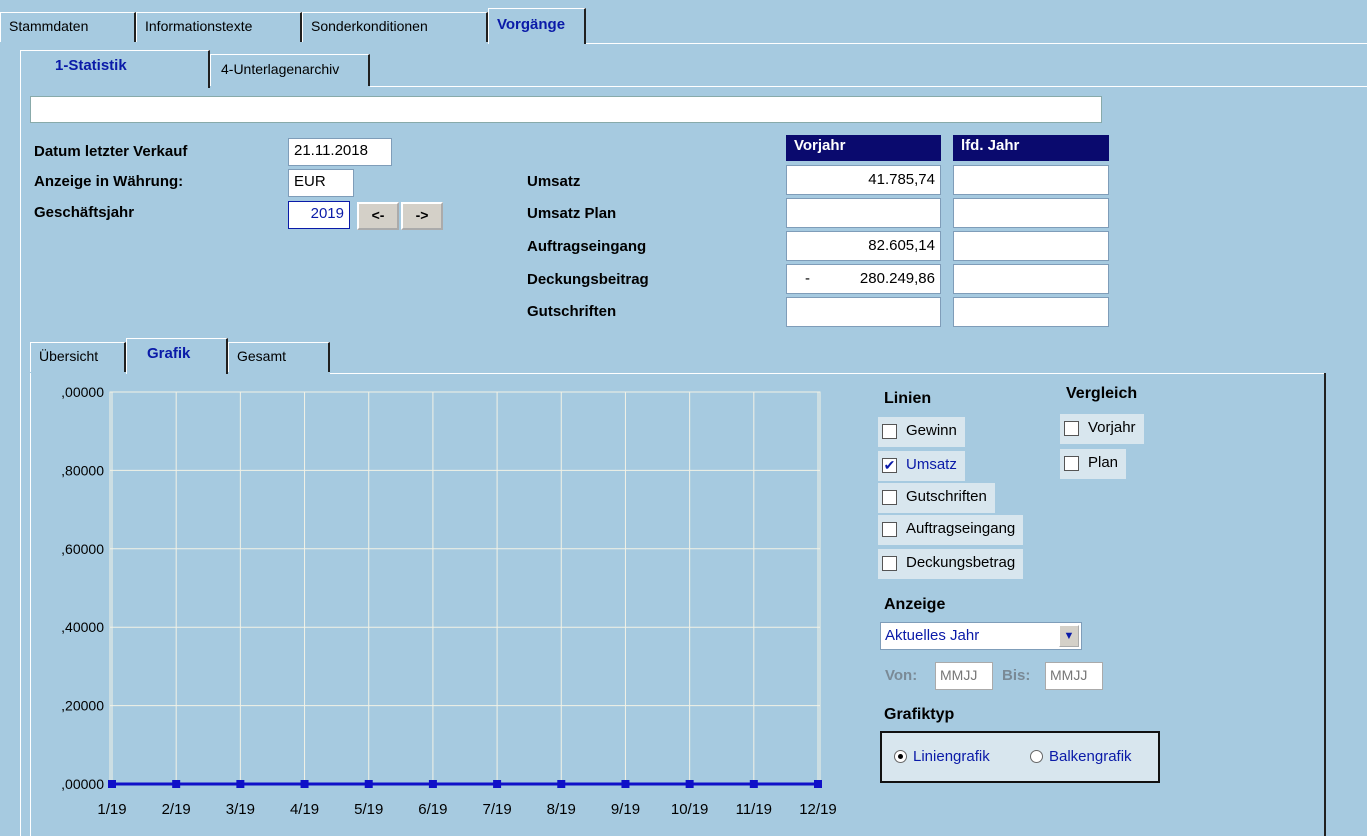 This screenshot has width=1367, height=836. What do you see at coordinates (111, 151) in the screenshot?
I see `datum-label: Datum letzter Verkauf` at bounding box center [111, 151].